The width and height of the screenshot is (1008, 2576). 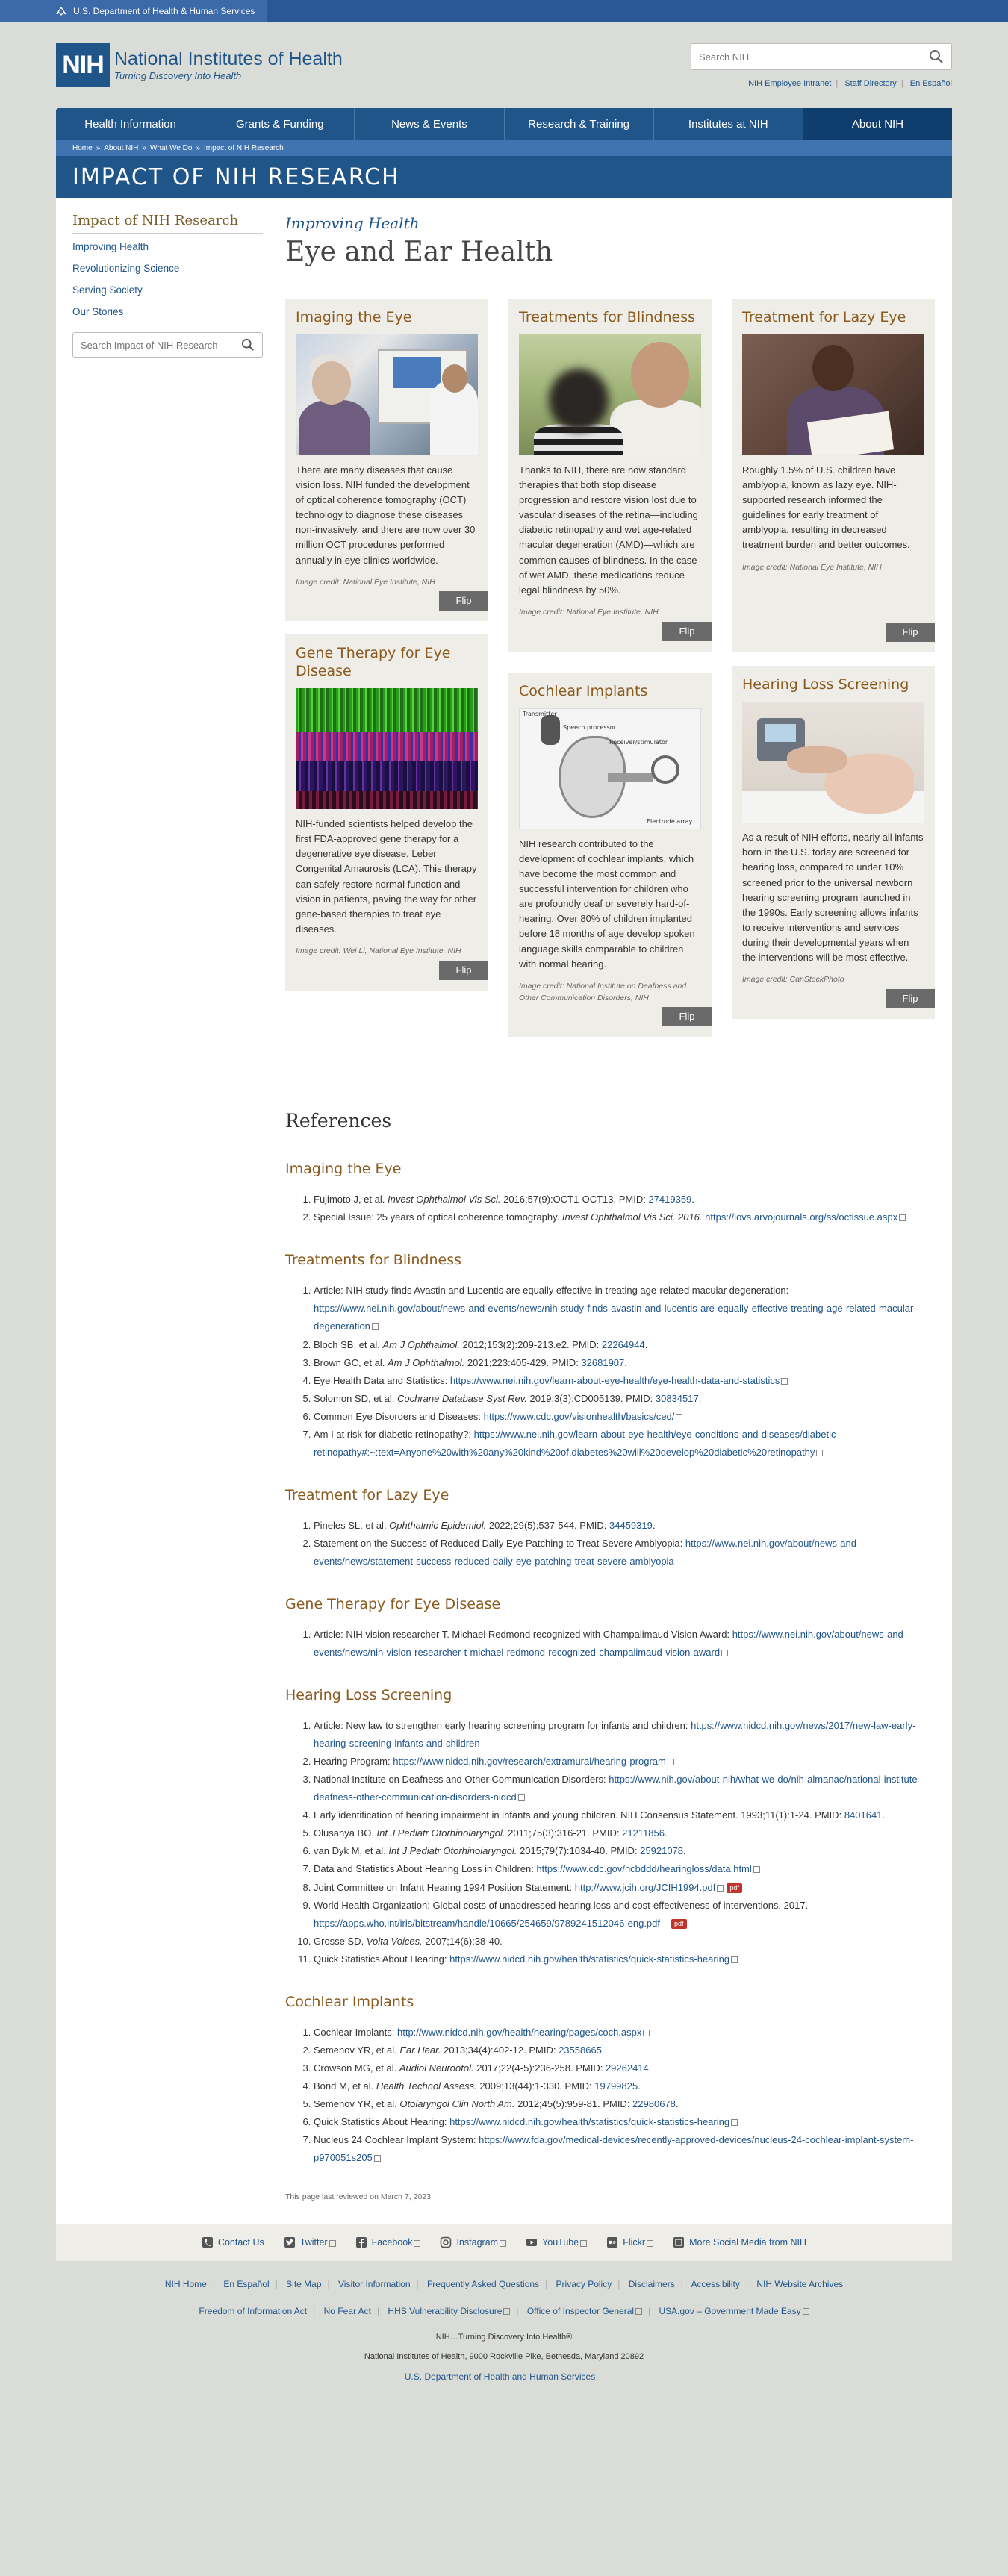 What do you see at coordinates (233, 2242) in the screenshot?
I see `contact-us-link: Contact Us` at bounding box center [233, 2242].